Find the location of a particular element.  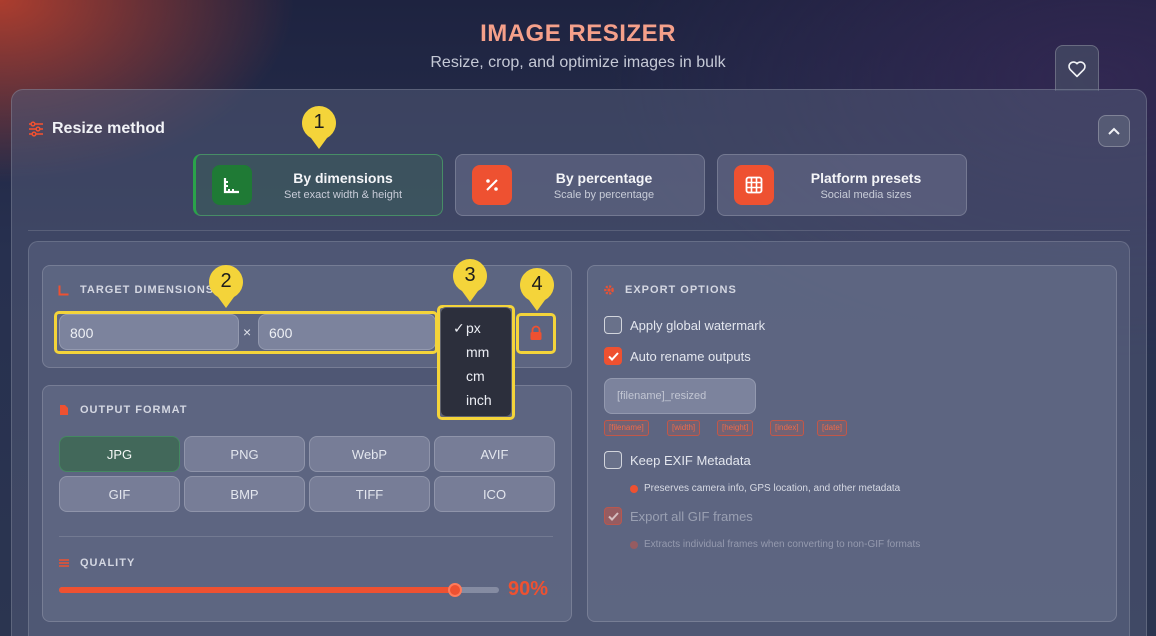

target-dimensions-label: TARGET DIMENSIONS is located at coordinates (147, 290).